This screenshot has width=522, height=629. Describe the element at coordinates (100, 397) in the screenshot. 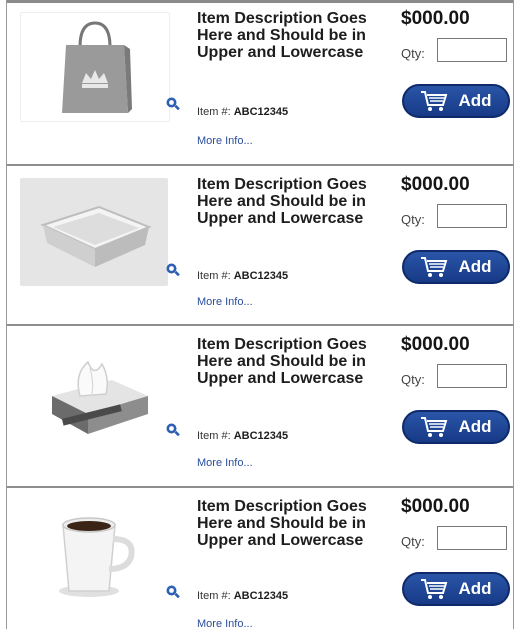

I see `tissue-box-icon` at that location.